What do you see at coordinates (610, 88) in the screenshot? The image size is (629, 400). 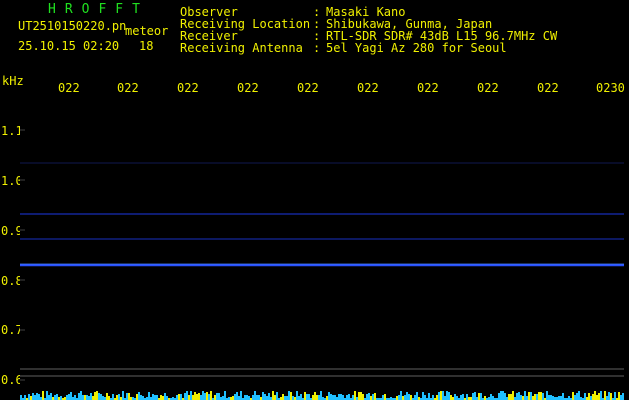 I see `x-tick: 0230` at bounding box center [610, 88].